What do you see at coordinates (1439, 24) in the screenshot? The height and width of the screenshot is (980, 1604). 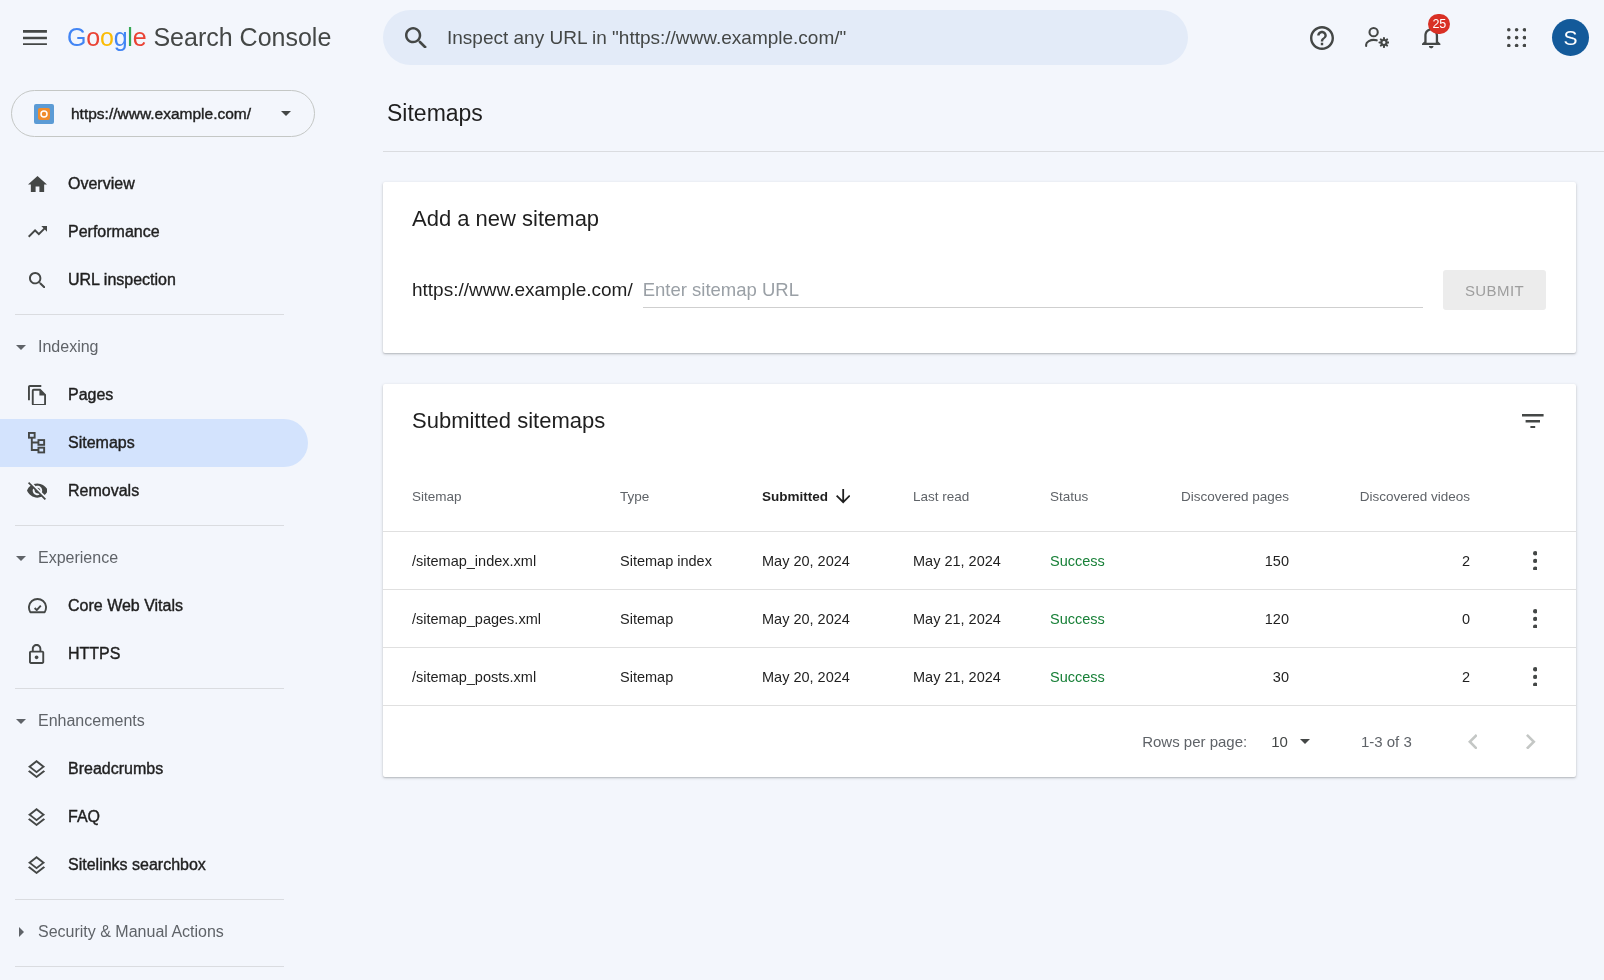 I see `notification-badge: 25` at bounding box center [1439, 24].